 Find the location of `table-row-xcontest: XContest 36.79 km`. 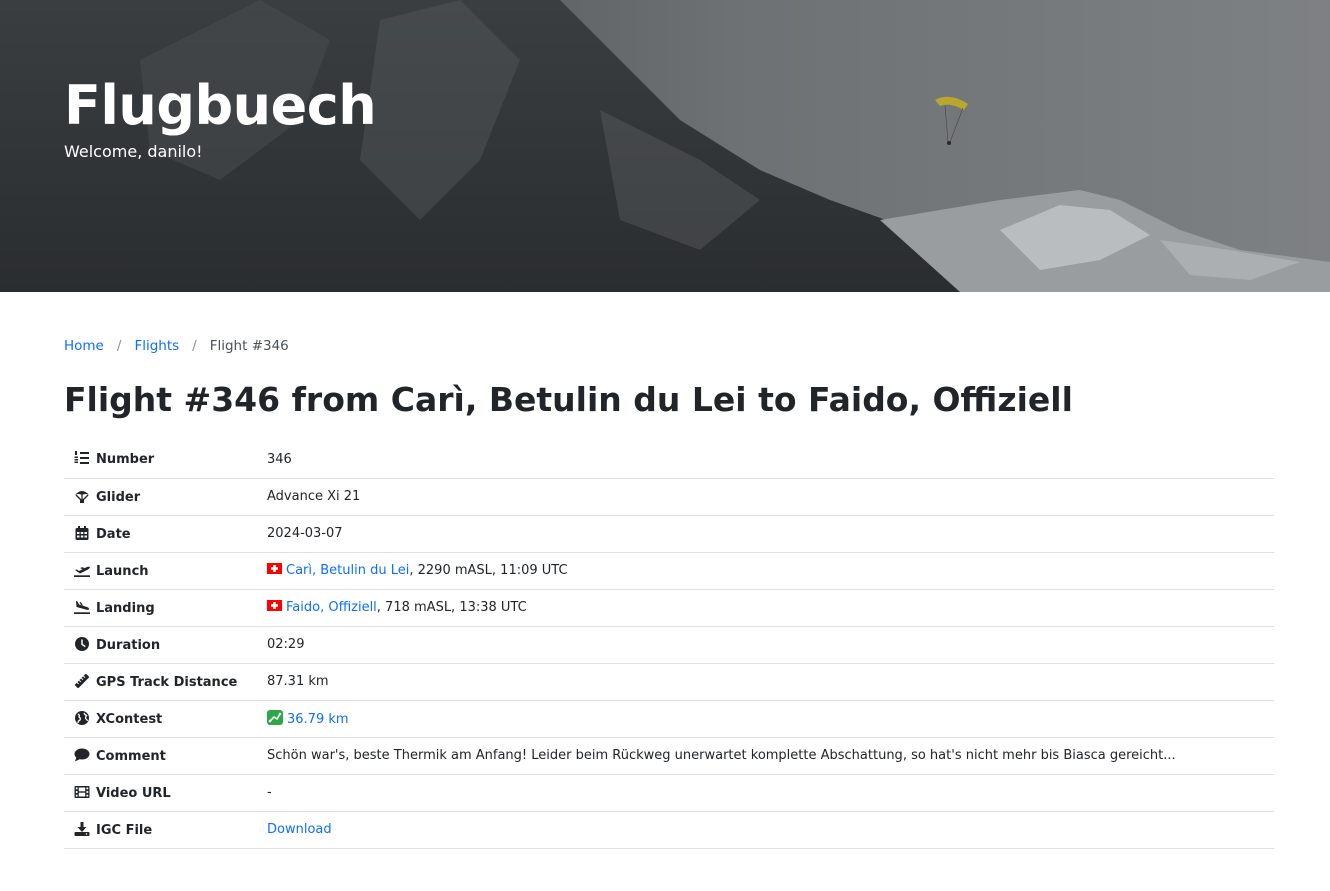

table-row-xcontest: XContest 36.79 km is located at coordinates (669, 719).